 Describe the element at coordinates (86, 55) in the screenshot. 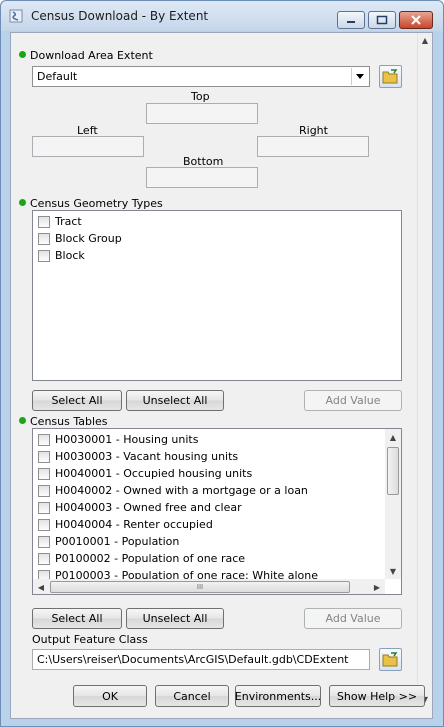

I see `extent-label: Download Area Extent` at that location.